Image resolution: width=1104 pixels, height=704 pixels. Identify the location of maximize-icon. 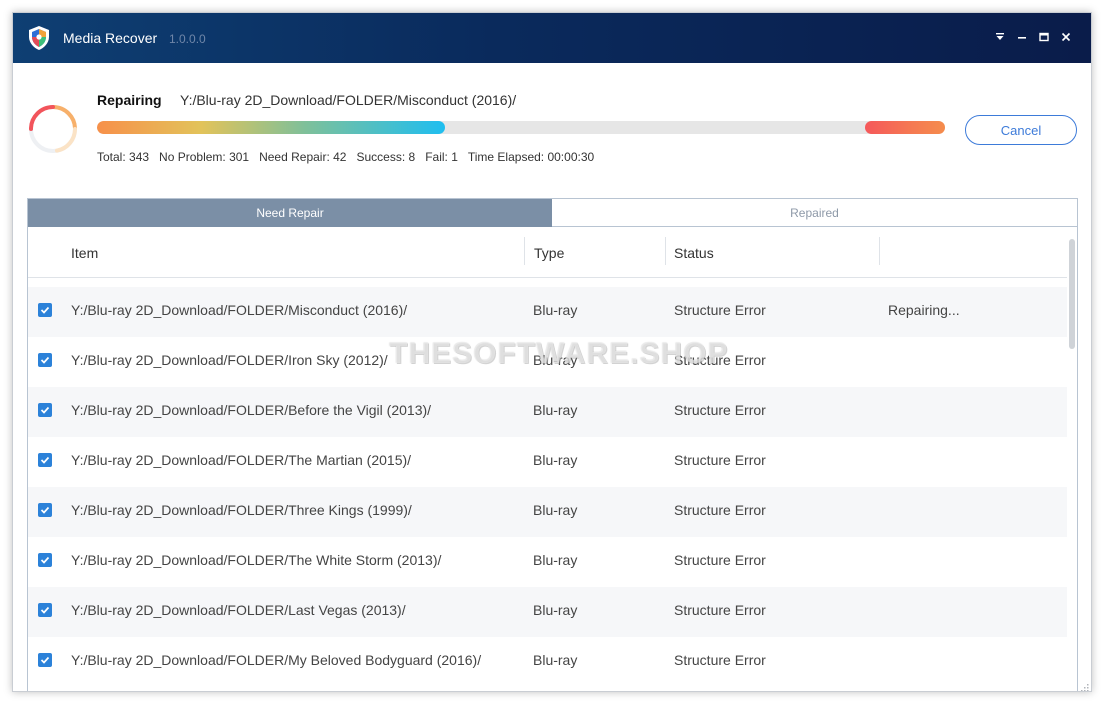
(1044, 38).